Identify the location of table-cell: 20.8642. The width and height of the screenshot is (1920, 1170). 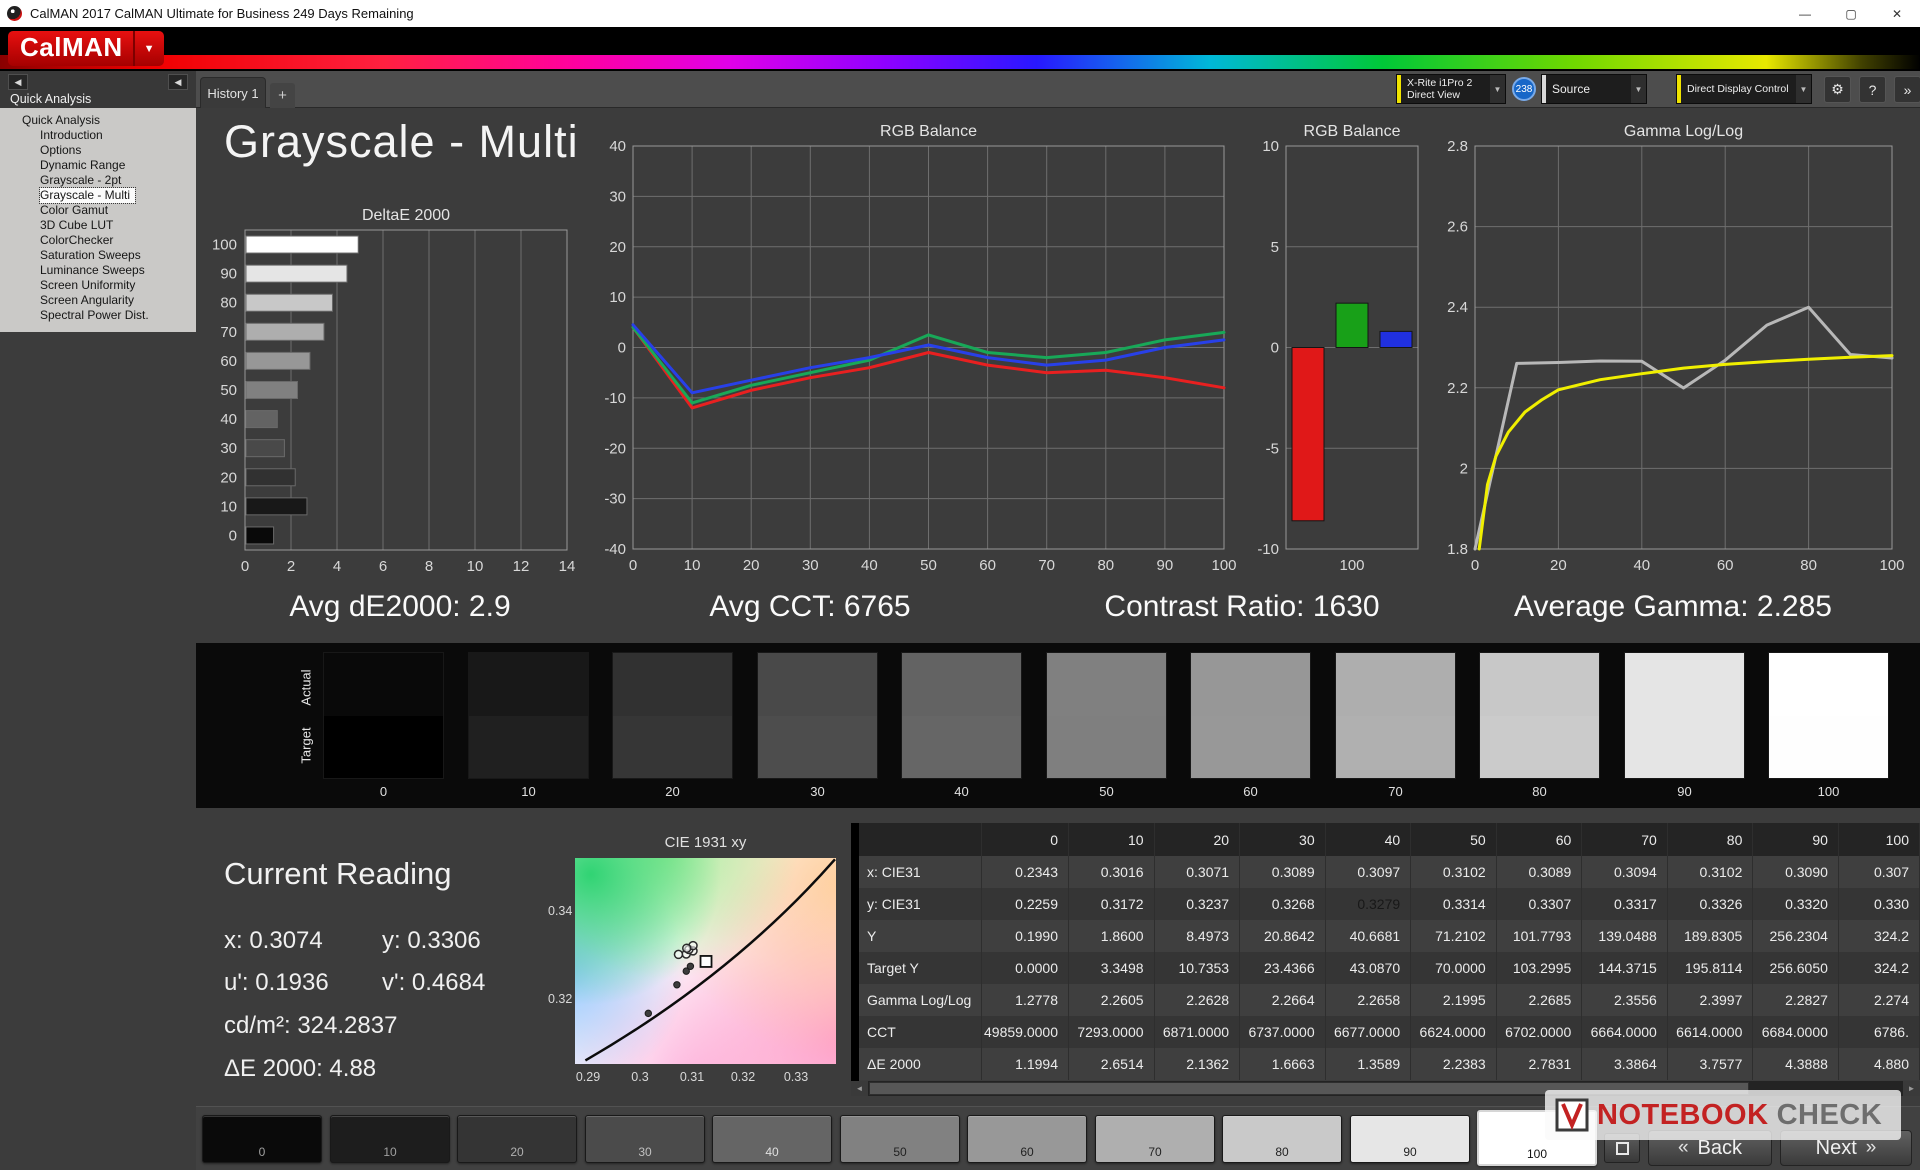
(1282, 936).